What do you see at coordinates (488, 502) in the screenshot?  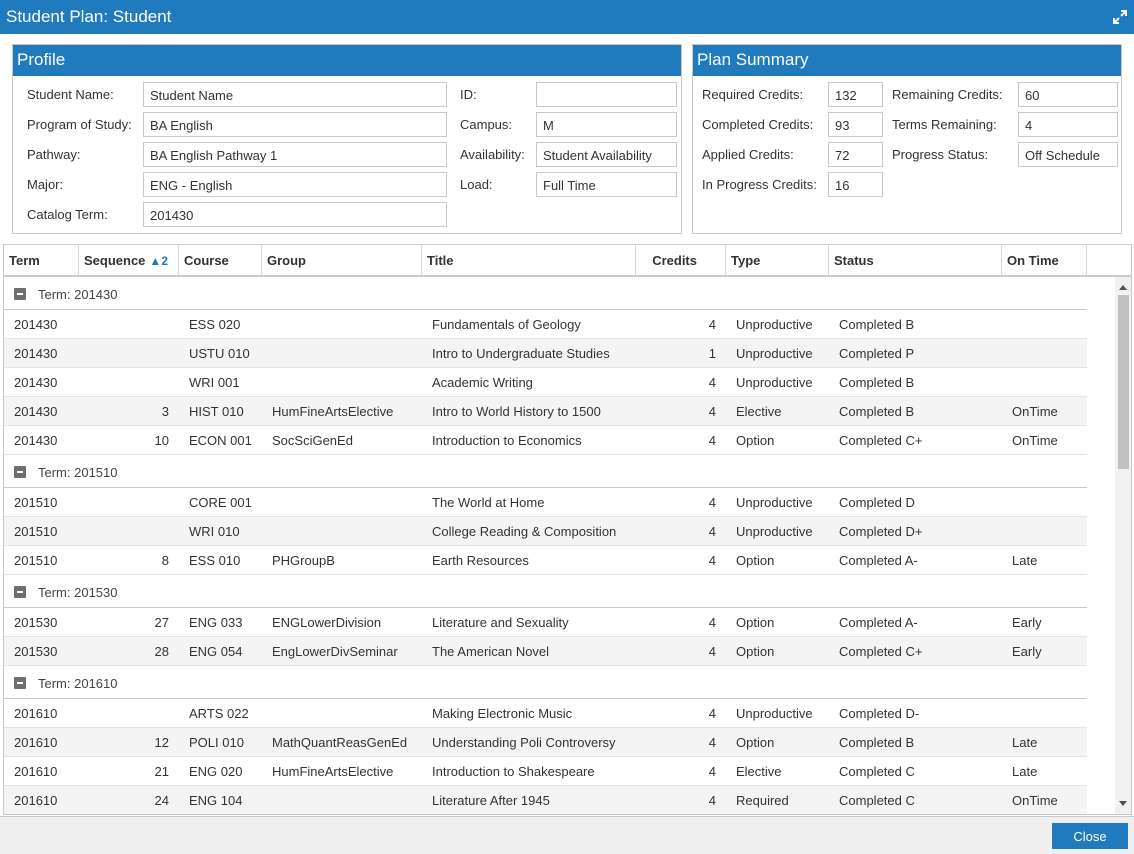 I see `cell-title: The World at Home` at bounding box center [488, 502].